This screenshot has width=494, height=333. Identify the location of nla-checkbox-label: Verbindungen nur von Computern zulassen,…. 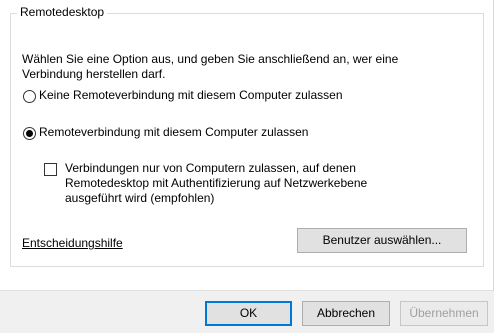
(225, 183).